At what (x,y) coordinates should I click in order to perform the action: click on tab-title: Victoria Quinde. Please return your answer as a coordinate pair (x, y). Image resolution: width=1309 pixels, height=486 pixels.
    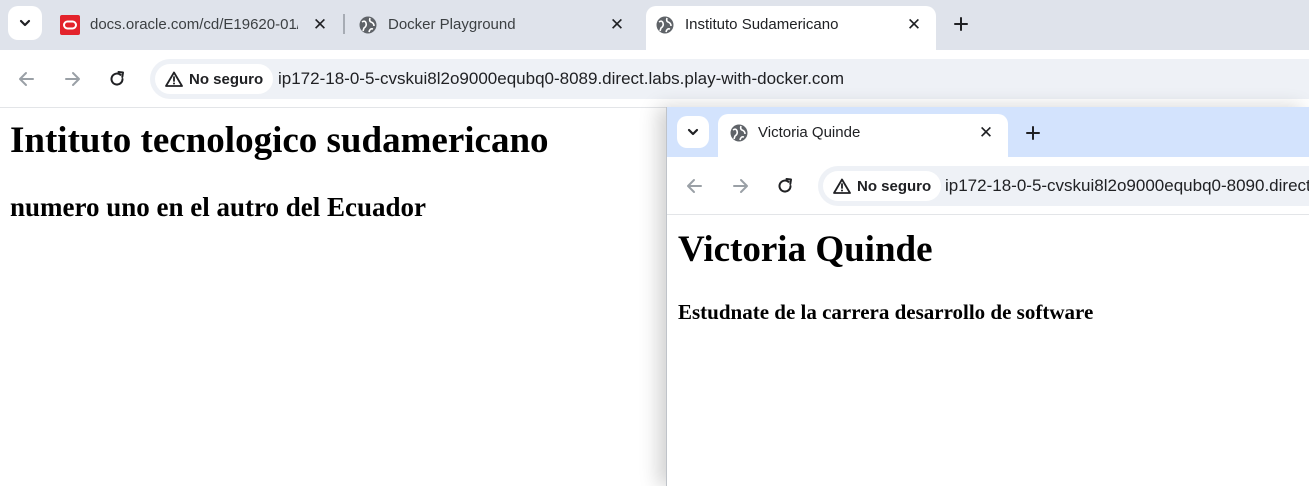
    Looking at the image, I should click on (809, 132).